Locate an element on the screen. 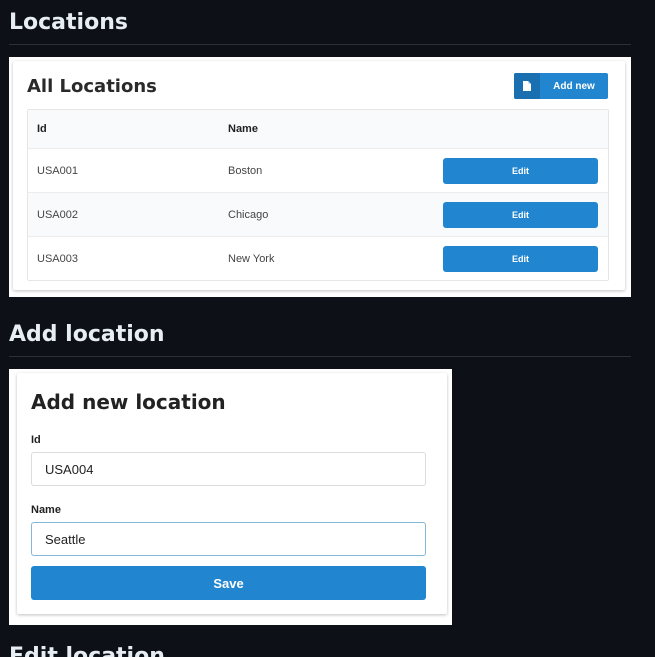 This screenshot has height=657, width=655. table-row: USA003 New York Edit is located at coordinates (318, 258).